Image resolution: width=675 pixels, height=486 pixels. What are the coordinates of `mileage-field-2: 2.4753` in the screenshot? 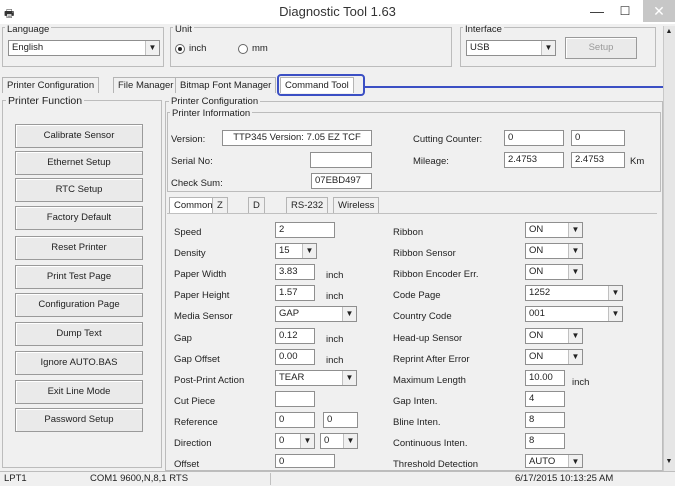 It's located at (598, 160).